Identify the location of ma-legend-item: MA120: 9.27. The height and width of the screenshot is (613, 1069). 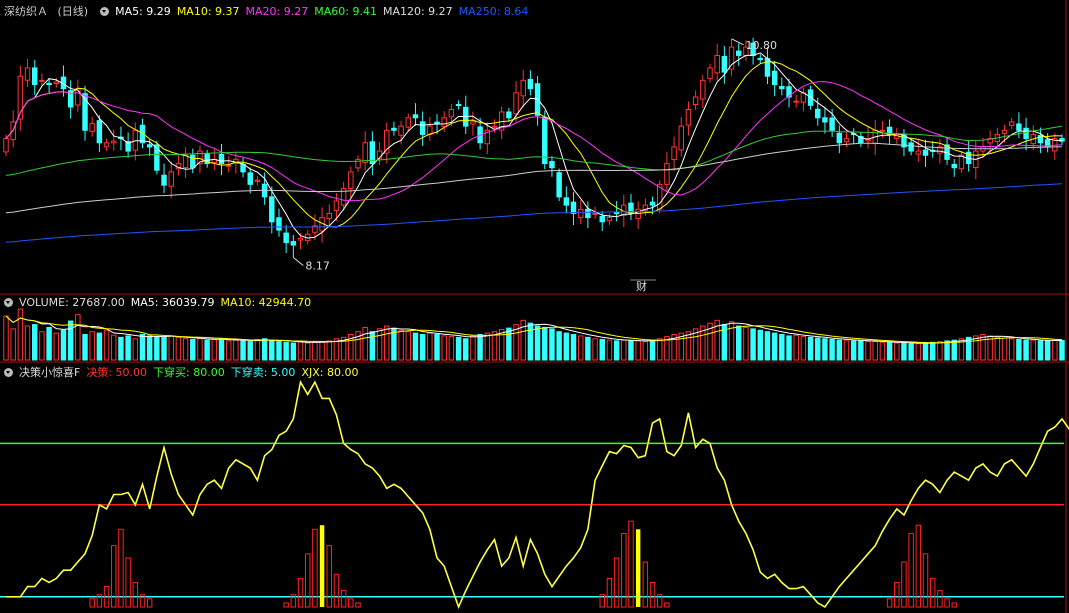
(417, 11).